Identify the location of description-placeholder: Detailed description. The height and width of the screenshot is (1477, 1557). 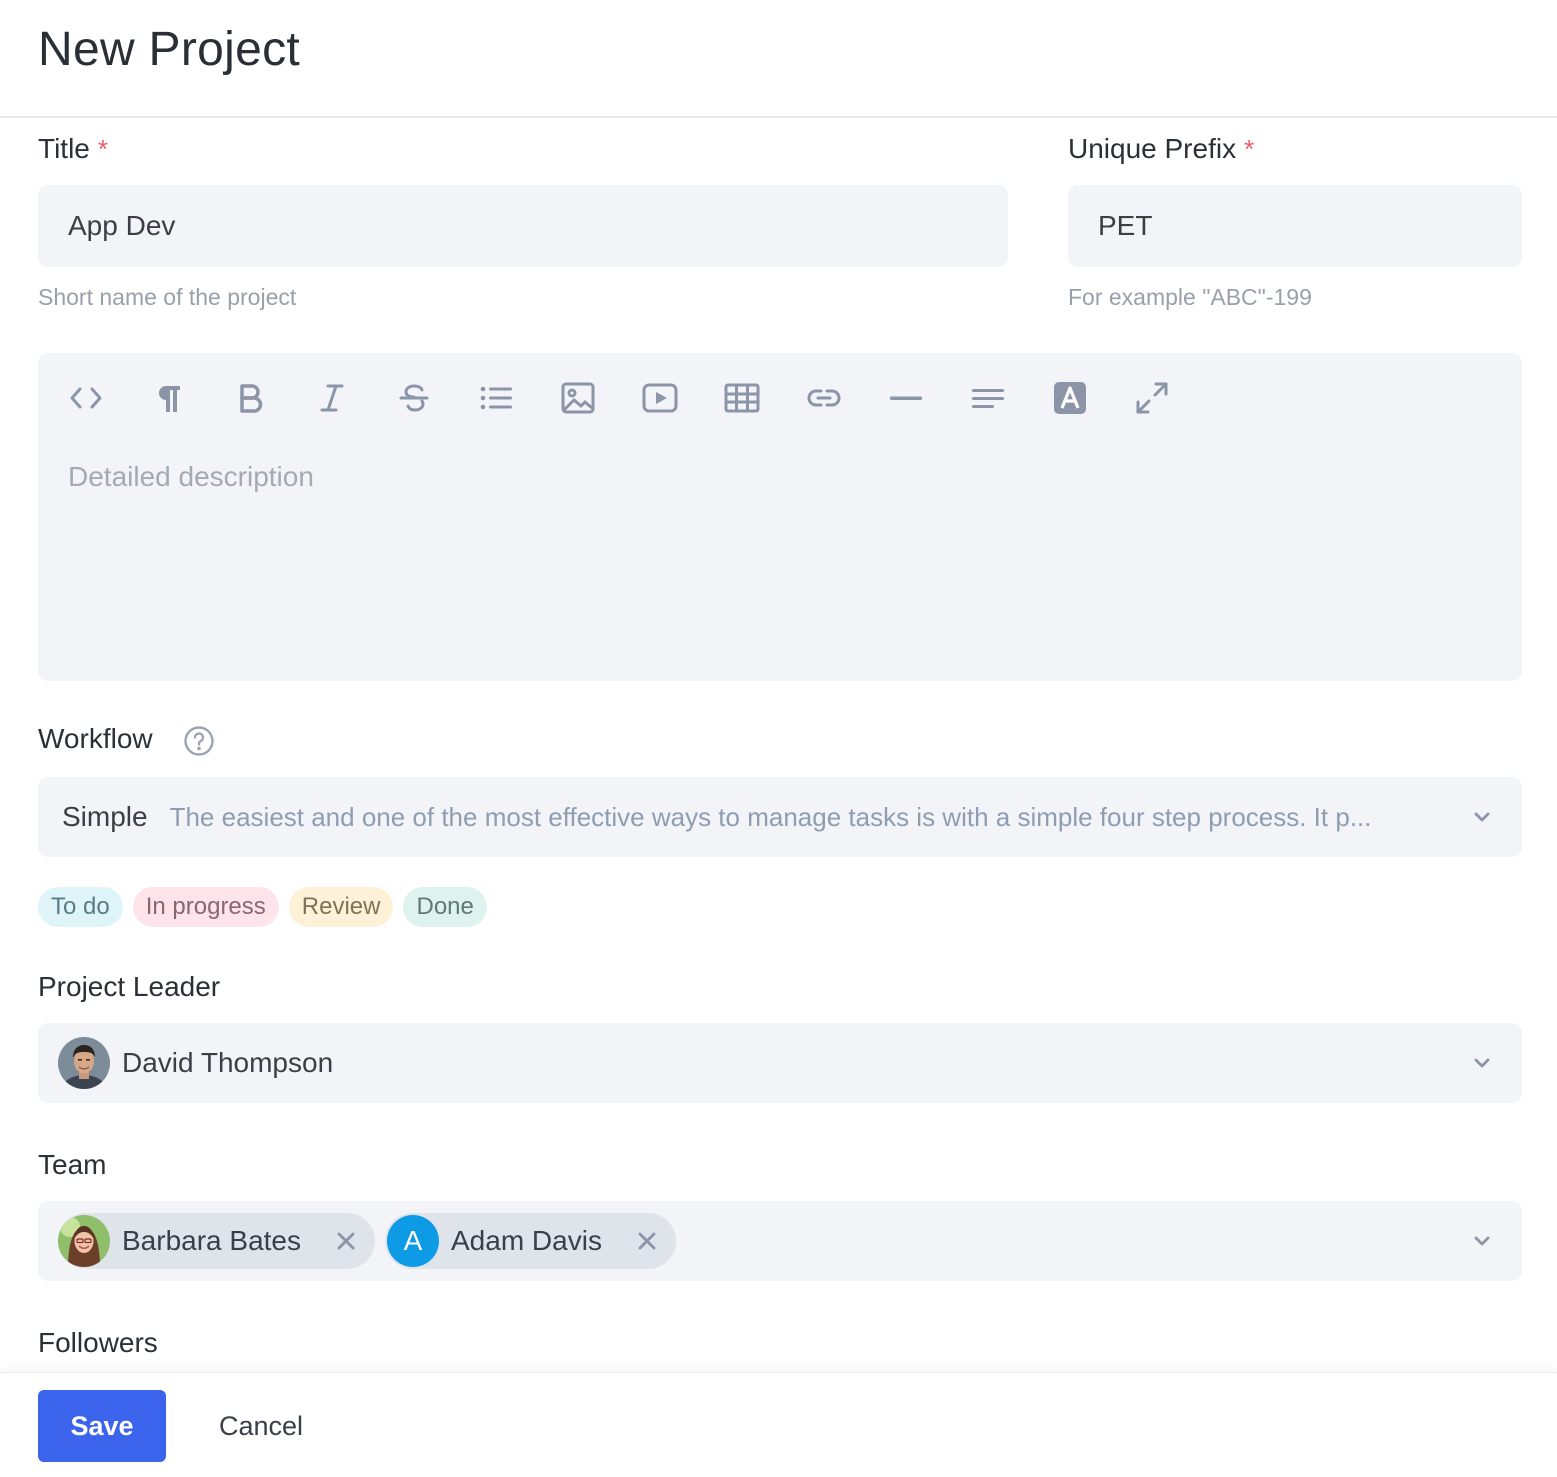
(191, 476).